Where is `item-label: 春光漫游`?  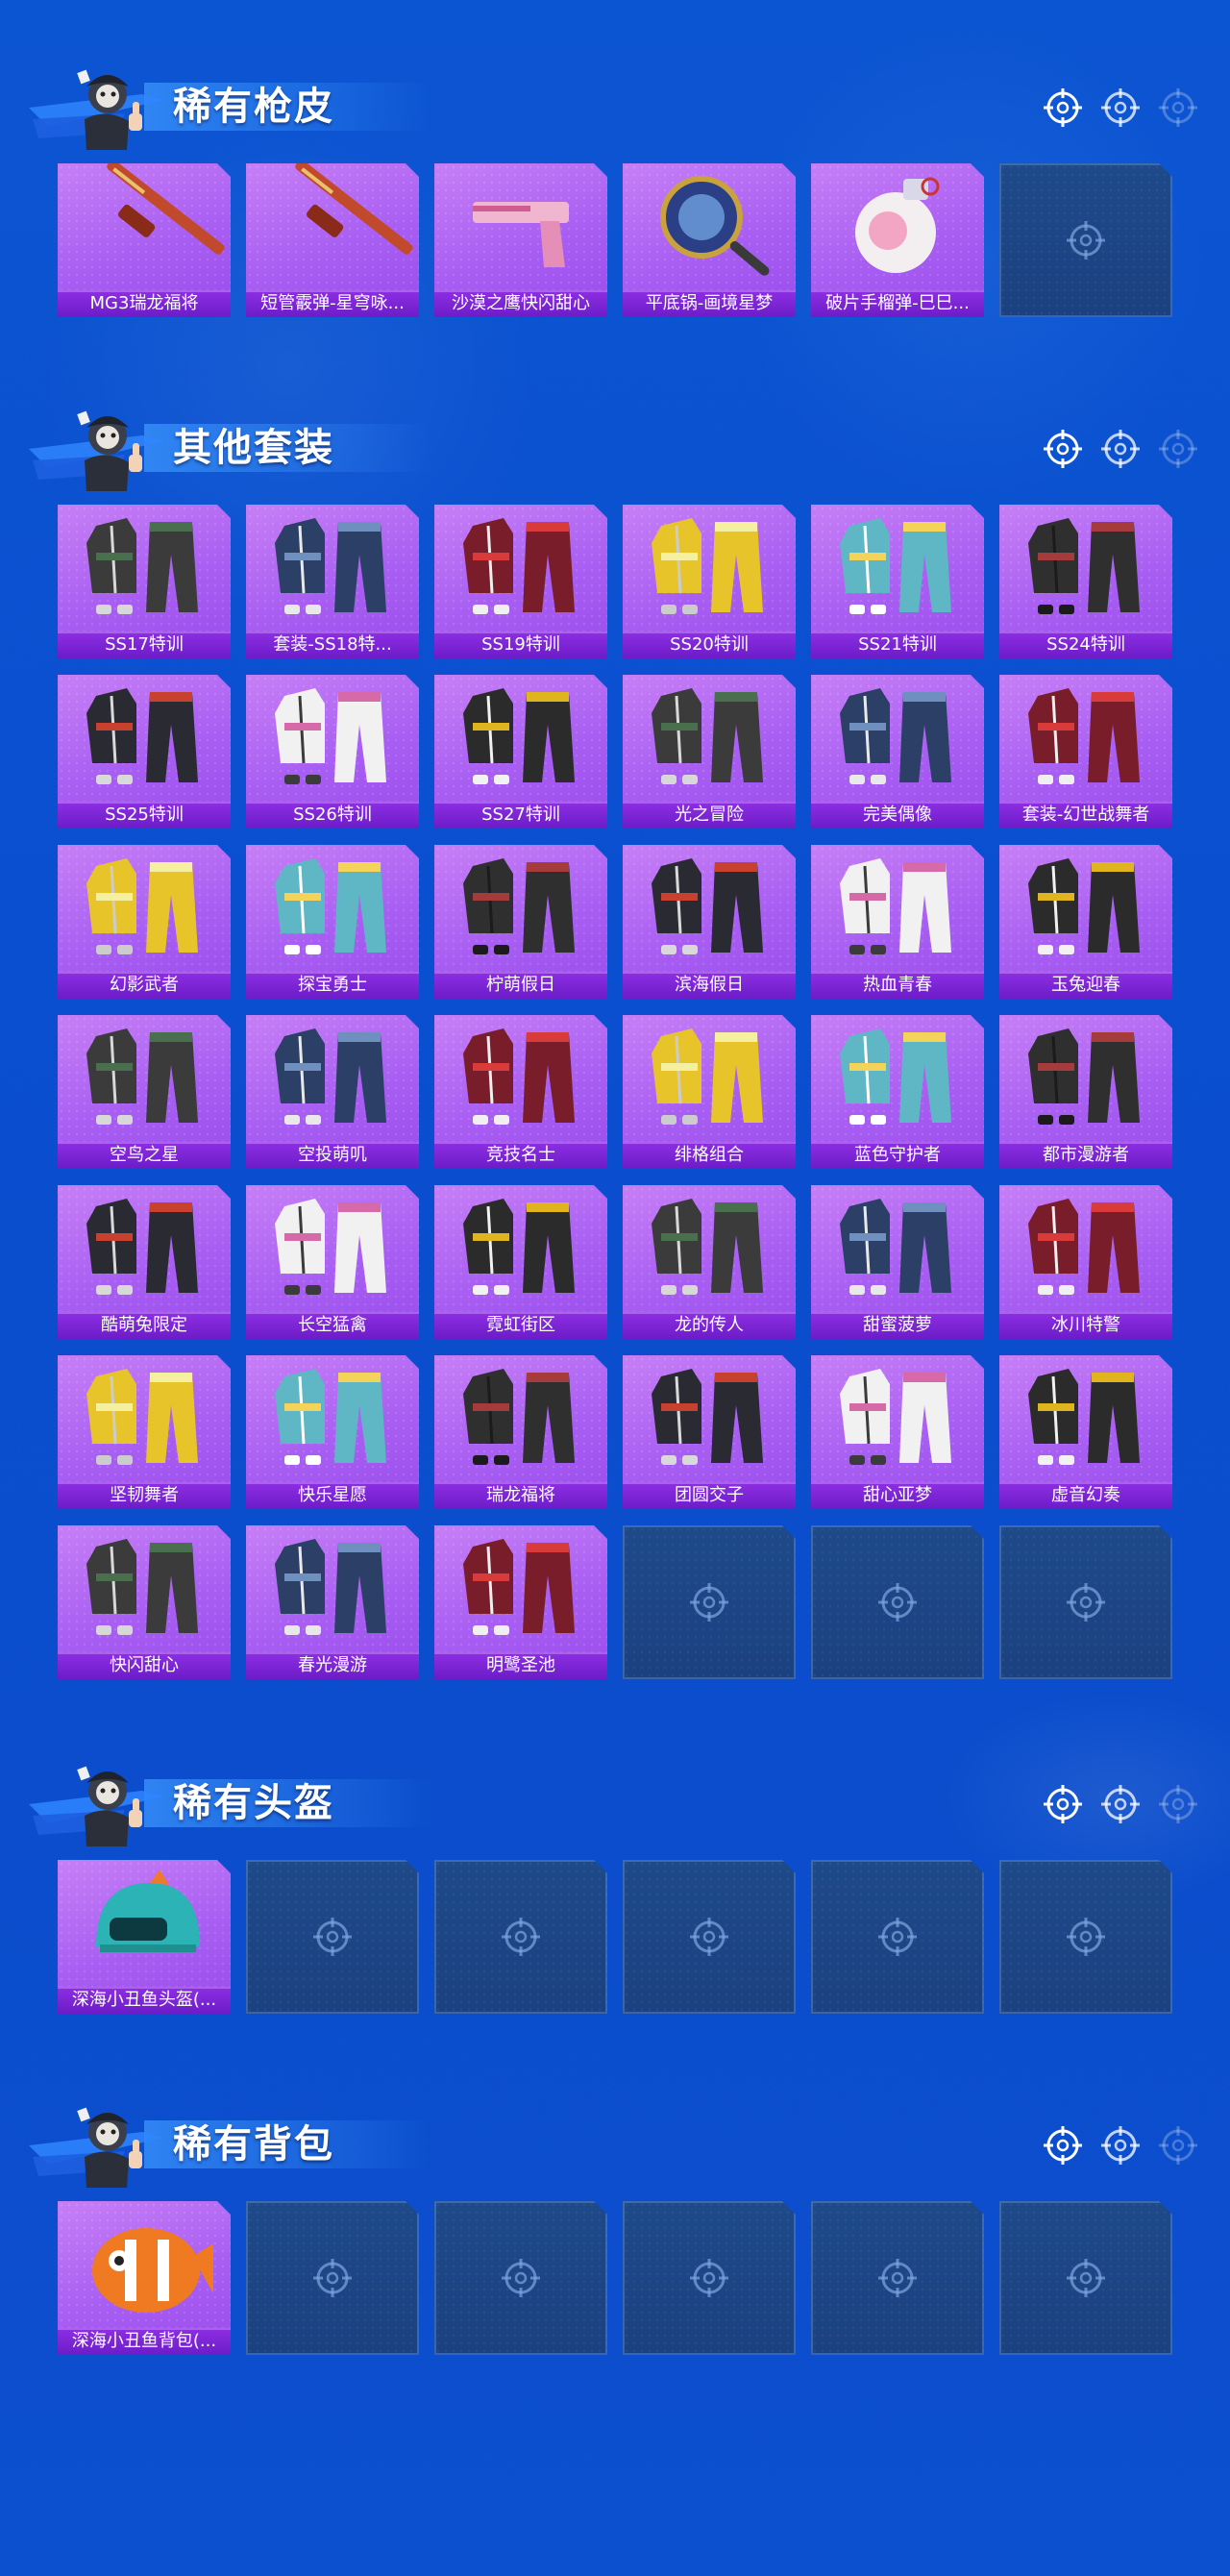 item-label: 春光漫游 is located at coordinates (333, 1665).